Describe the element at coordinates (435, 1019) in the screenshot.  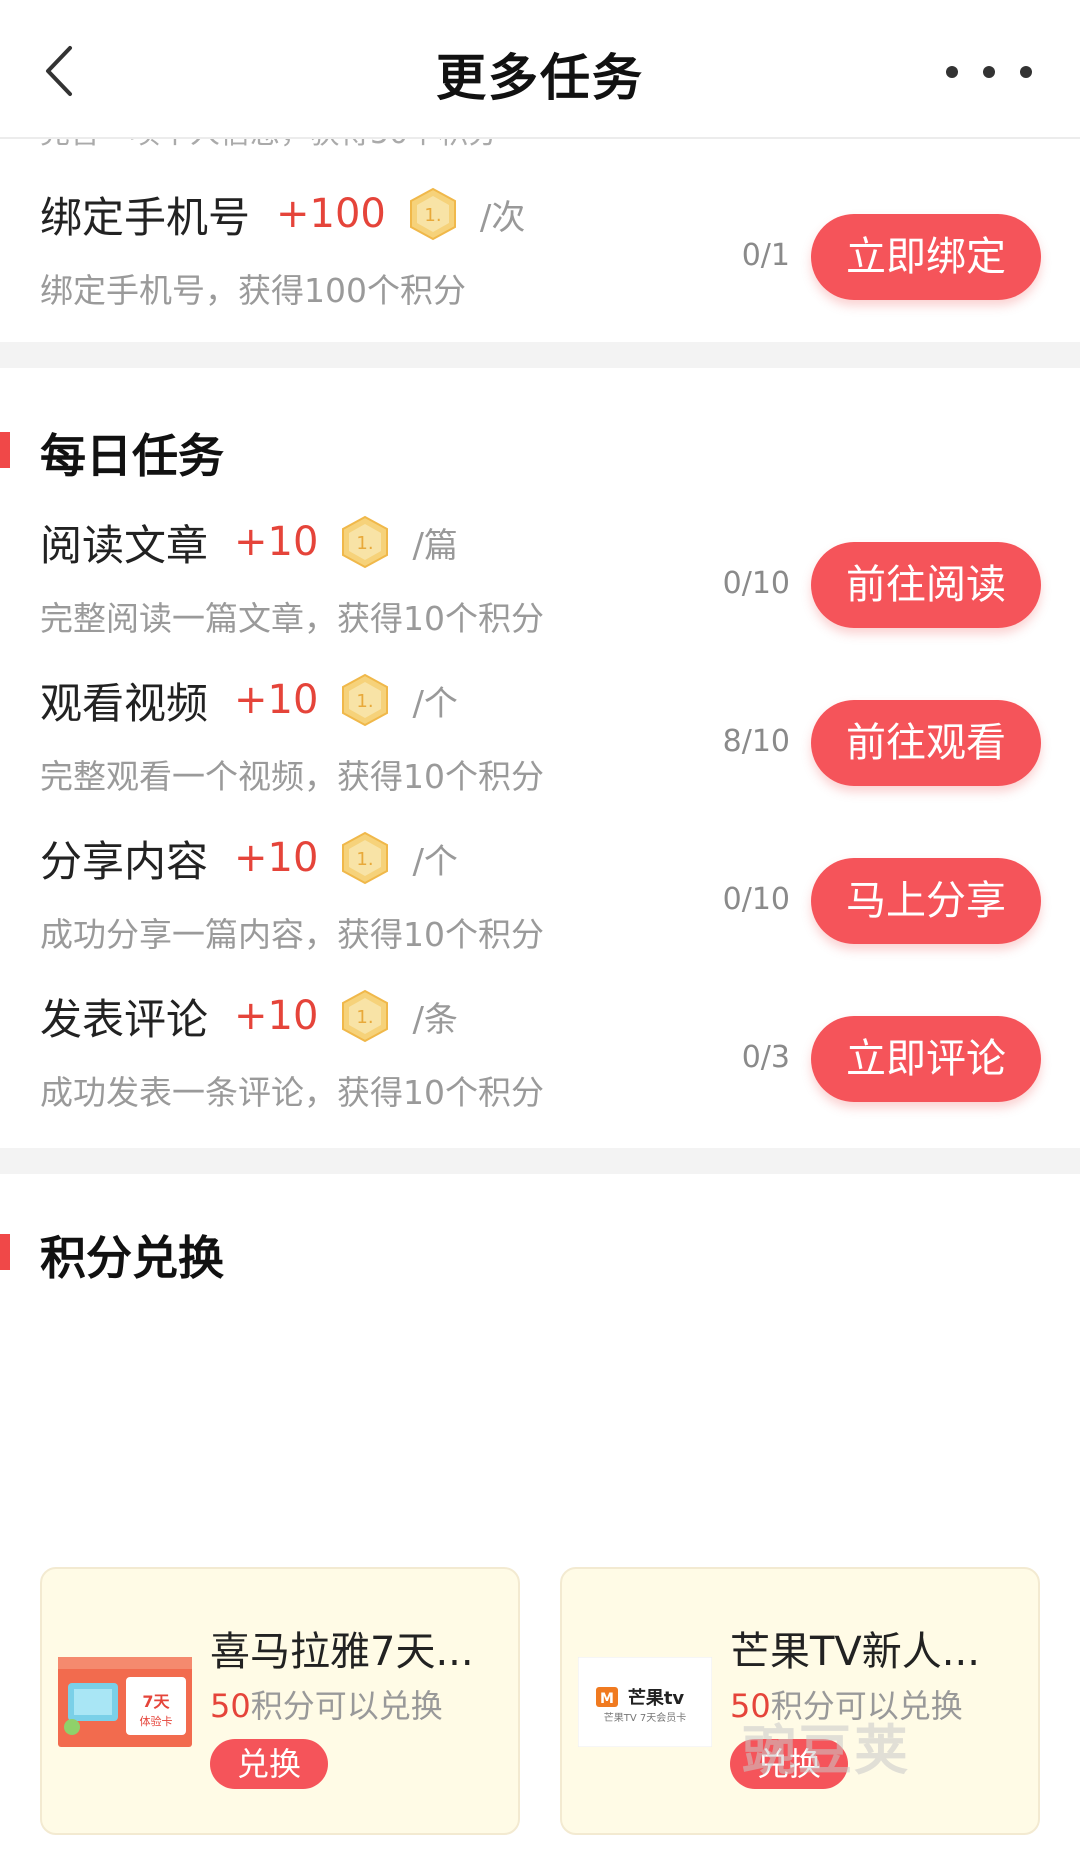
I see `task-unit: /条` at that location.